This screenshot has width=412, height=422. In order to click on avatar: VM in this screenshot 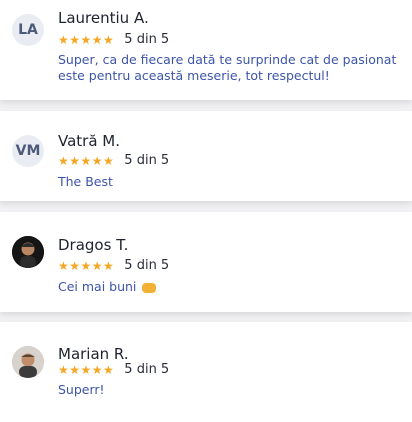, I will do `click(28, 151)`.